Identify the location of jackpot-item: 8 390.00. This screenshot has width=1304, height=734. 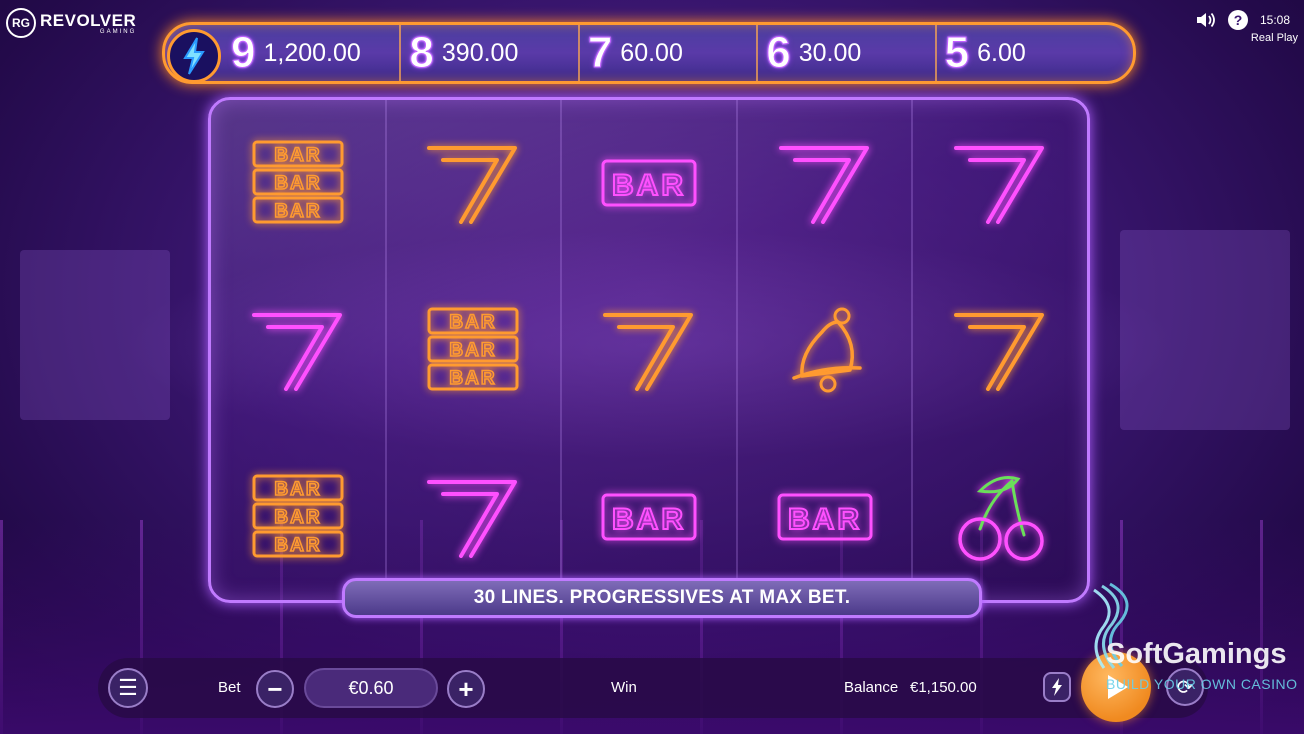
(488, 53).